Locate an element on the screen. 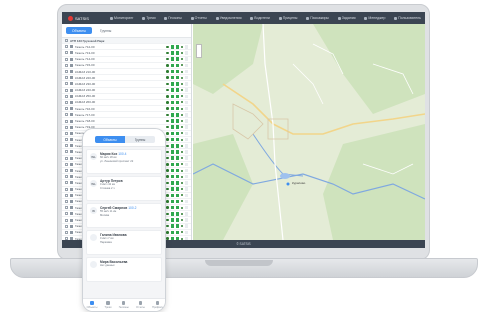  nav-label: Уведомления is located at coordinates (230, 18).